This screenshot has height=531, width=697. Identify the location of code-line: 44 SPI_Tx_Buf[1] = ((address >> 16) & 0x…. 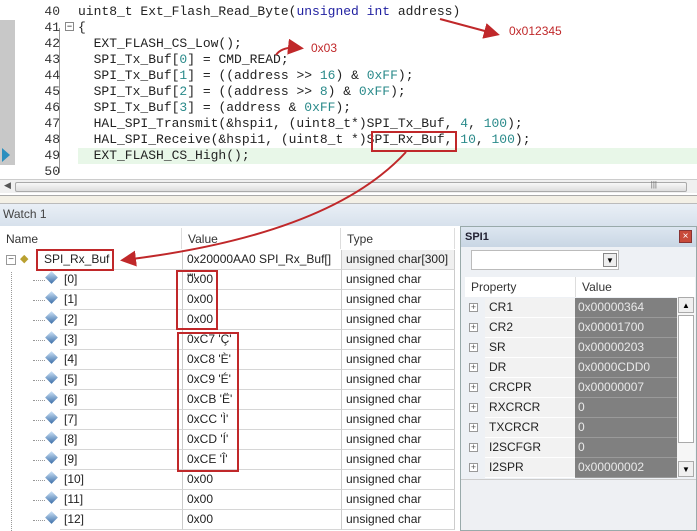
(348, 76).